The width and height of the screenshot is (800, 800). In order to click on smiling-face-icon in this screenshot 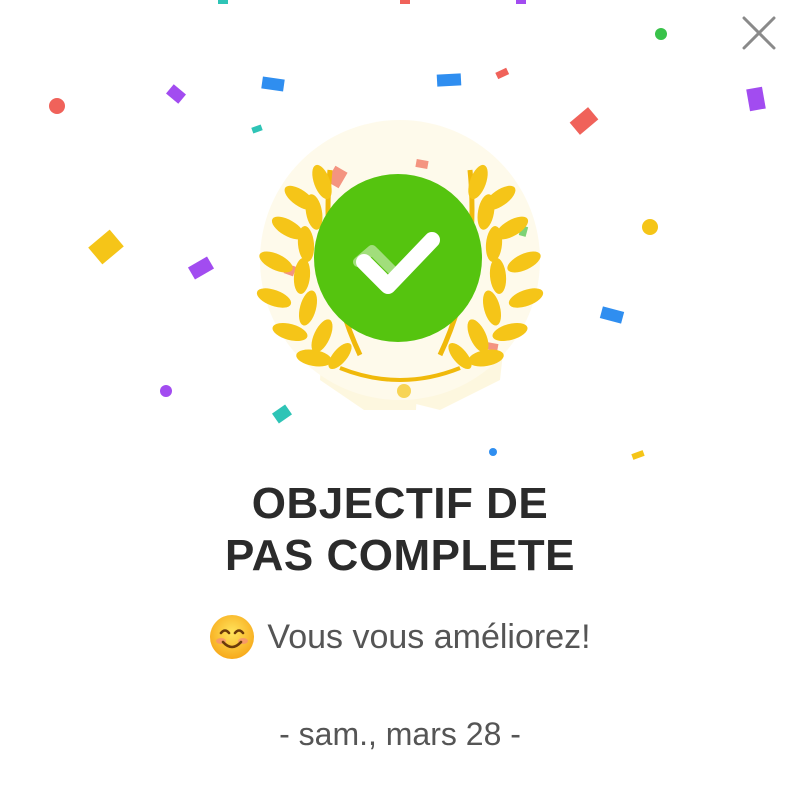, I will do `click(232, 637)`.